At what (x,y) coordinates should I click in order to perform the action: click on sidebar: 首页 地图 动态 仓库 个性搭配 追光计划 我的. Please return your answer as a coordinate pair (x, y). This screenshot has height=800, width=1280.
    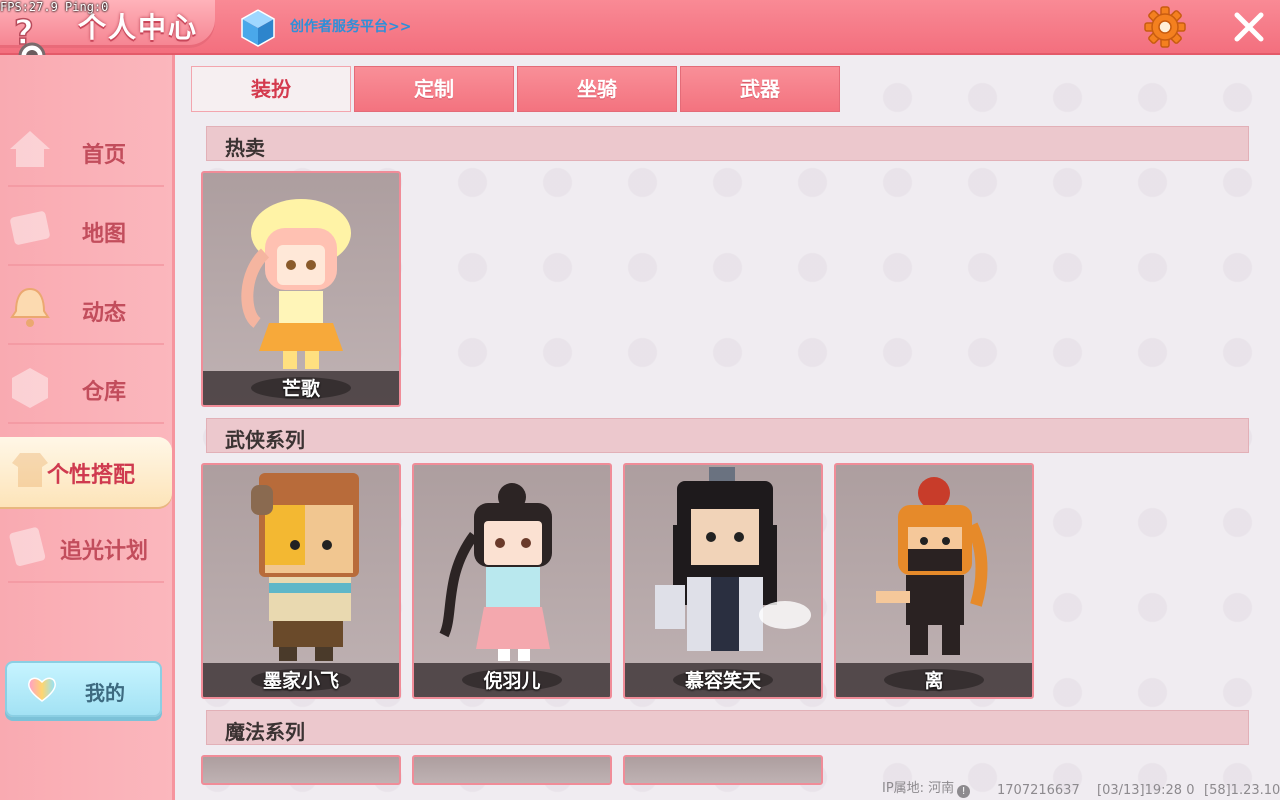
    Looking at the image, I should click on (87, 427).